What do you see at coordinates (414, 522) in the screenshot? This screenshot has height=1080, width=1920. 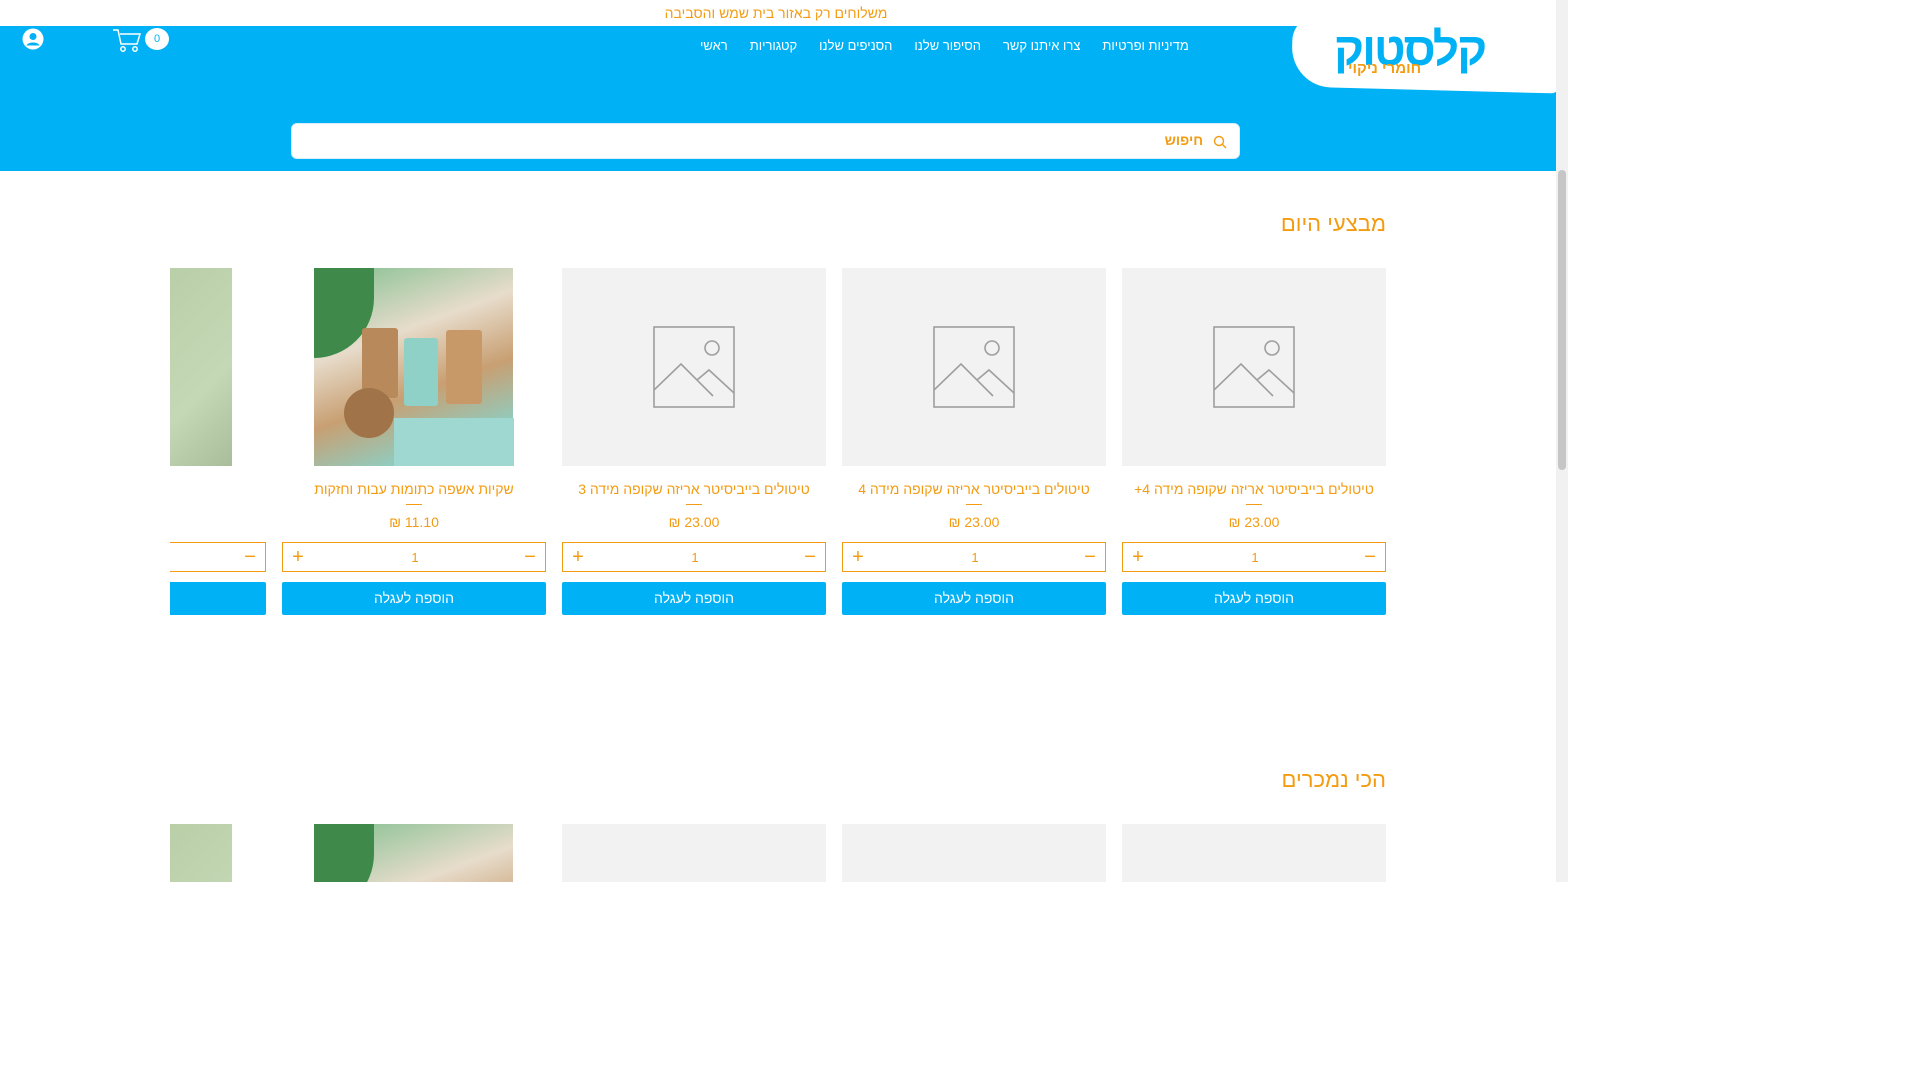 I see `product-price: 11.10 ₪` at bounding box center [414, 522].